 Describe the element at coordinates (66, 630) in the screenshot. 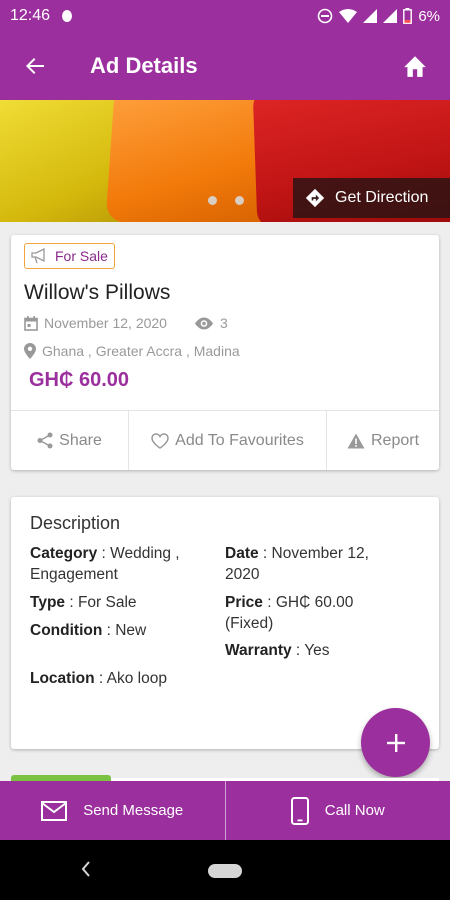

I see `condition-label: Condition` at that location.